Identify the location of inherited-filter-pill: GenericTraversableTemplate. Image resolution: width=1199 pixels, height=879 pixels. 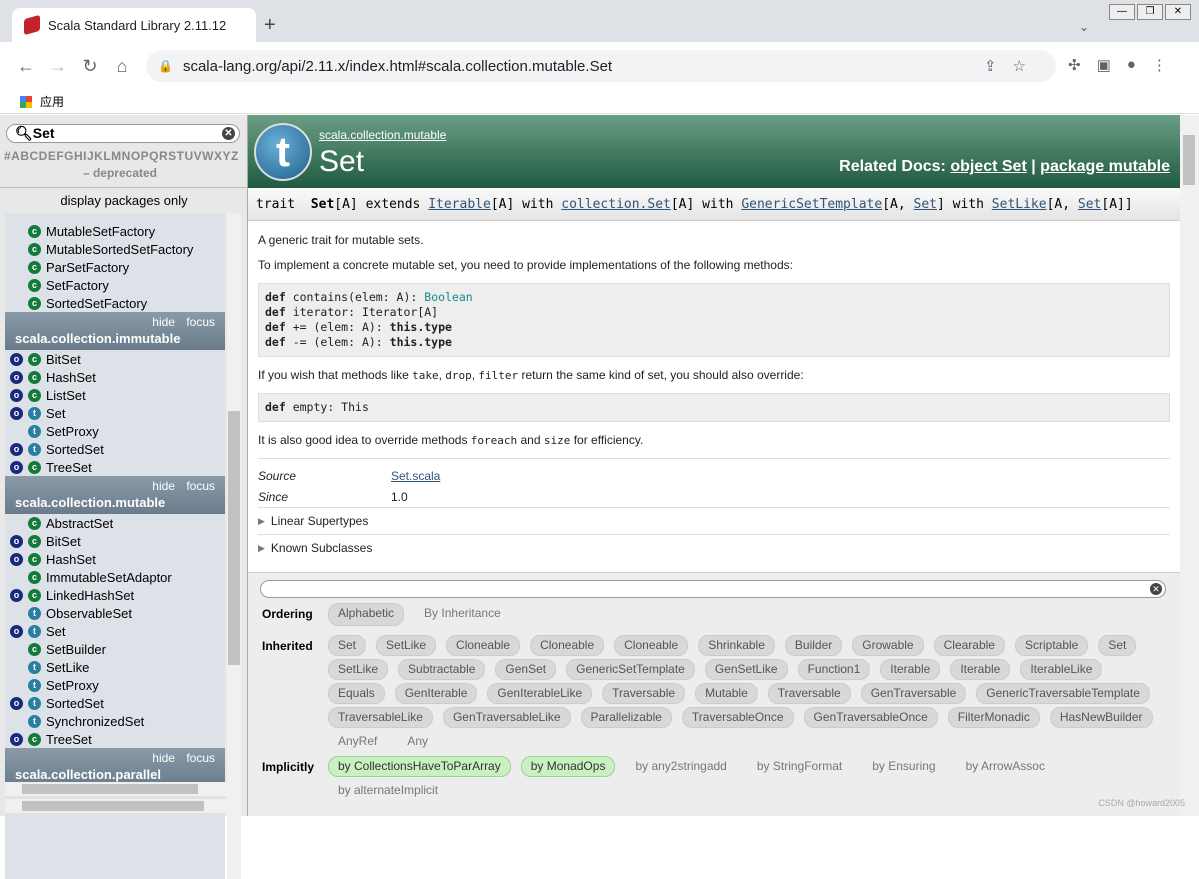
(1063, 693).